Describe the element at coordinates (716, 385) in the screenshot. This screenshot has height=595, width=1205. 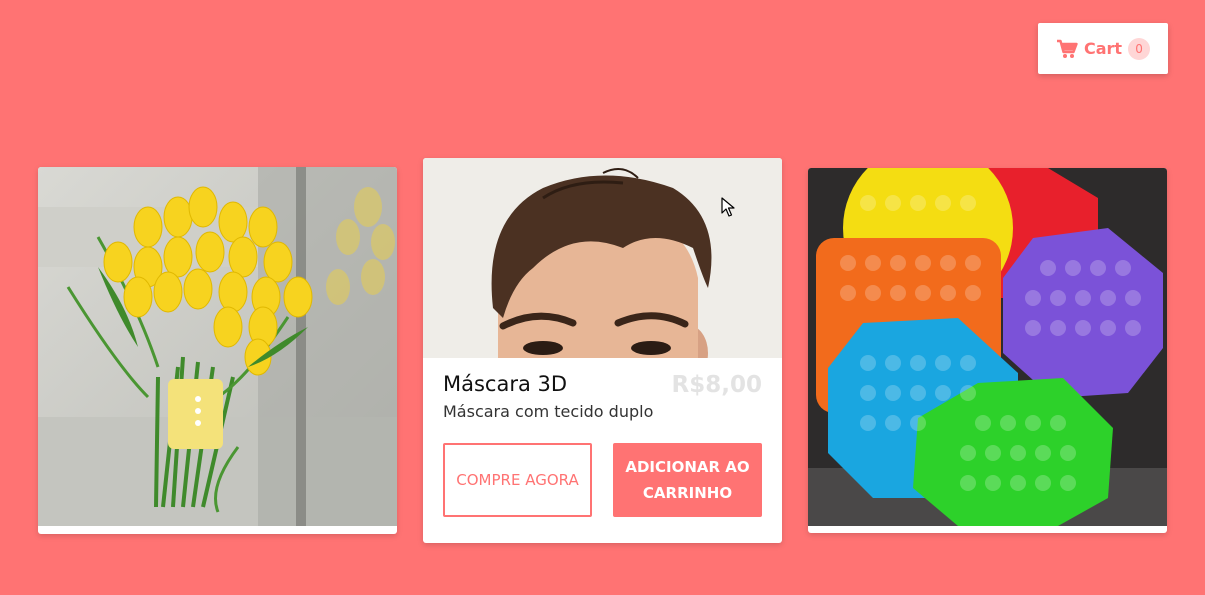
I see `product-price: R$8,00` at that location.